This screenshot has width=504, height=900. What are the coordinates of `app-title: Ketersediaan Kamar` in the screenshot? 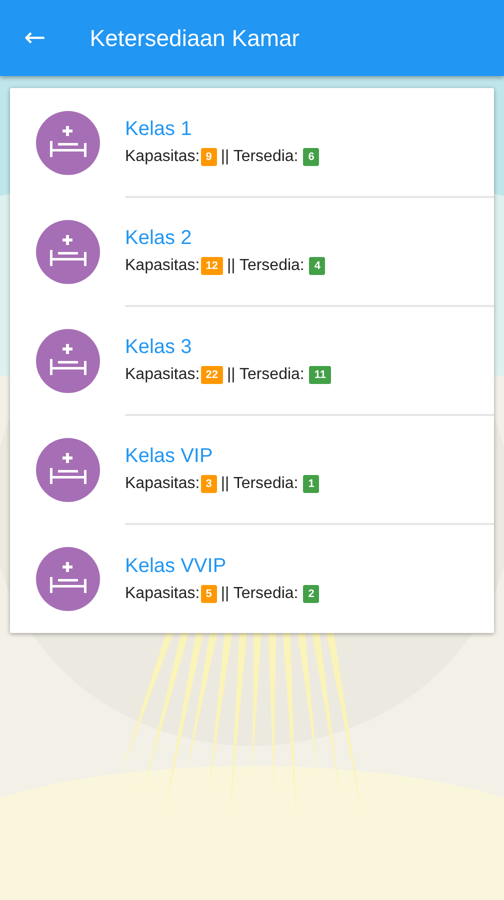 It's located at (195, 38).